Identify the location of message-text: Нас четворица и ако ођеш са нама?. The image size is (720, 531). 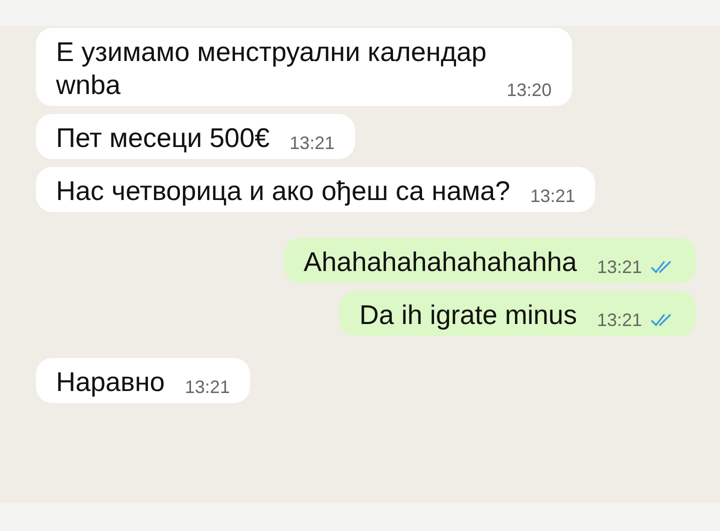
(283, 191).